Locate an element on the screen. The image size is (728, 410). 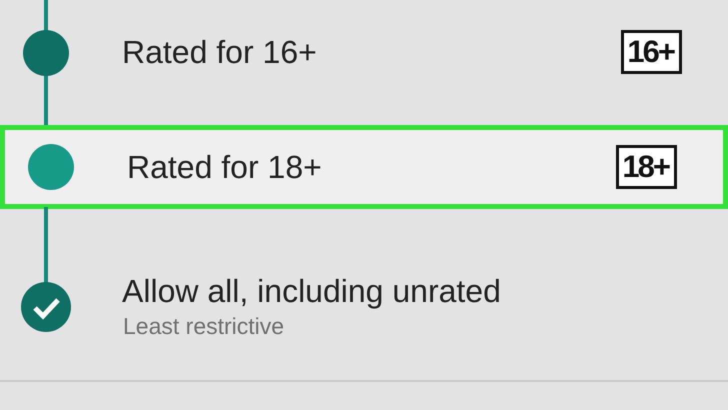
option-subtitle: Least restrictive is located at coordinates (203, 326).